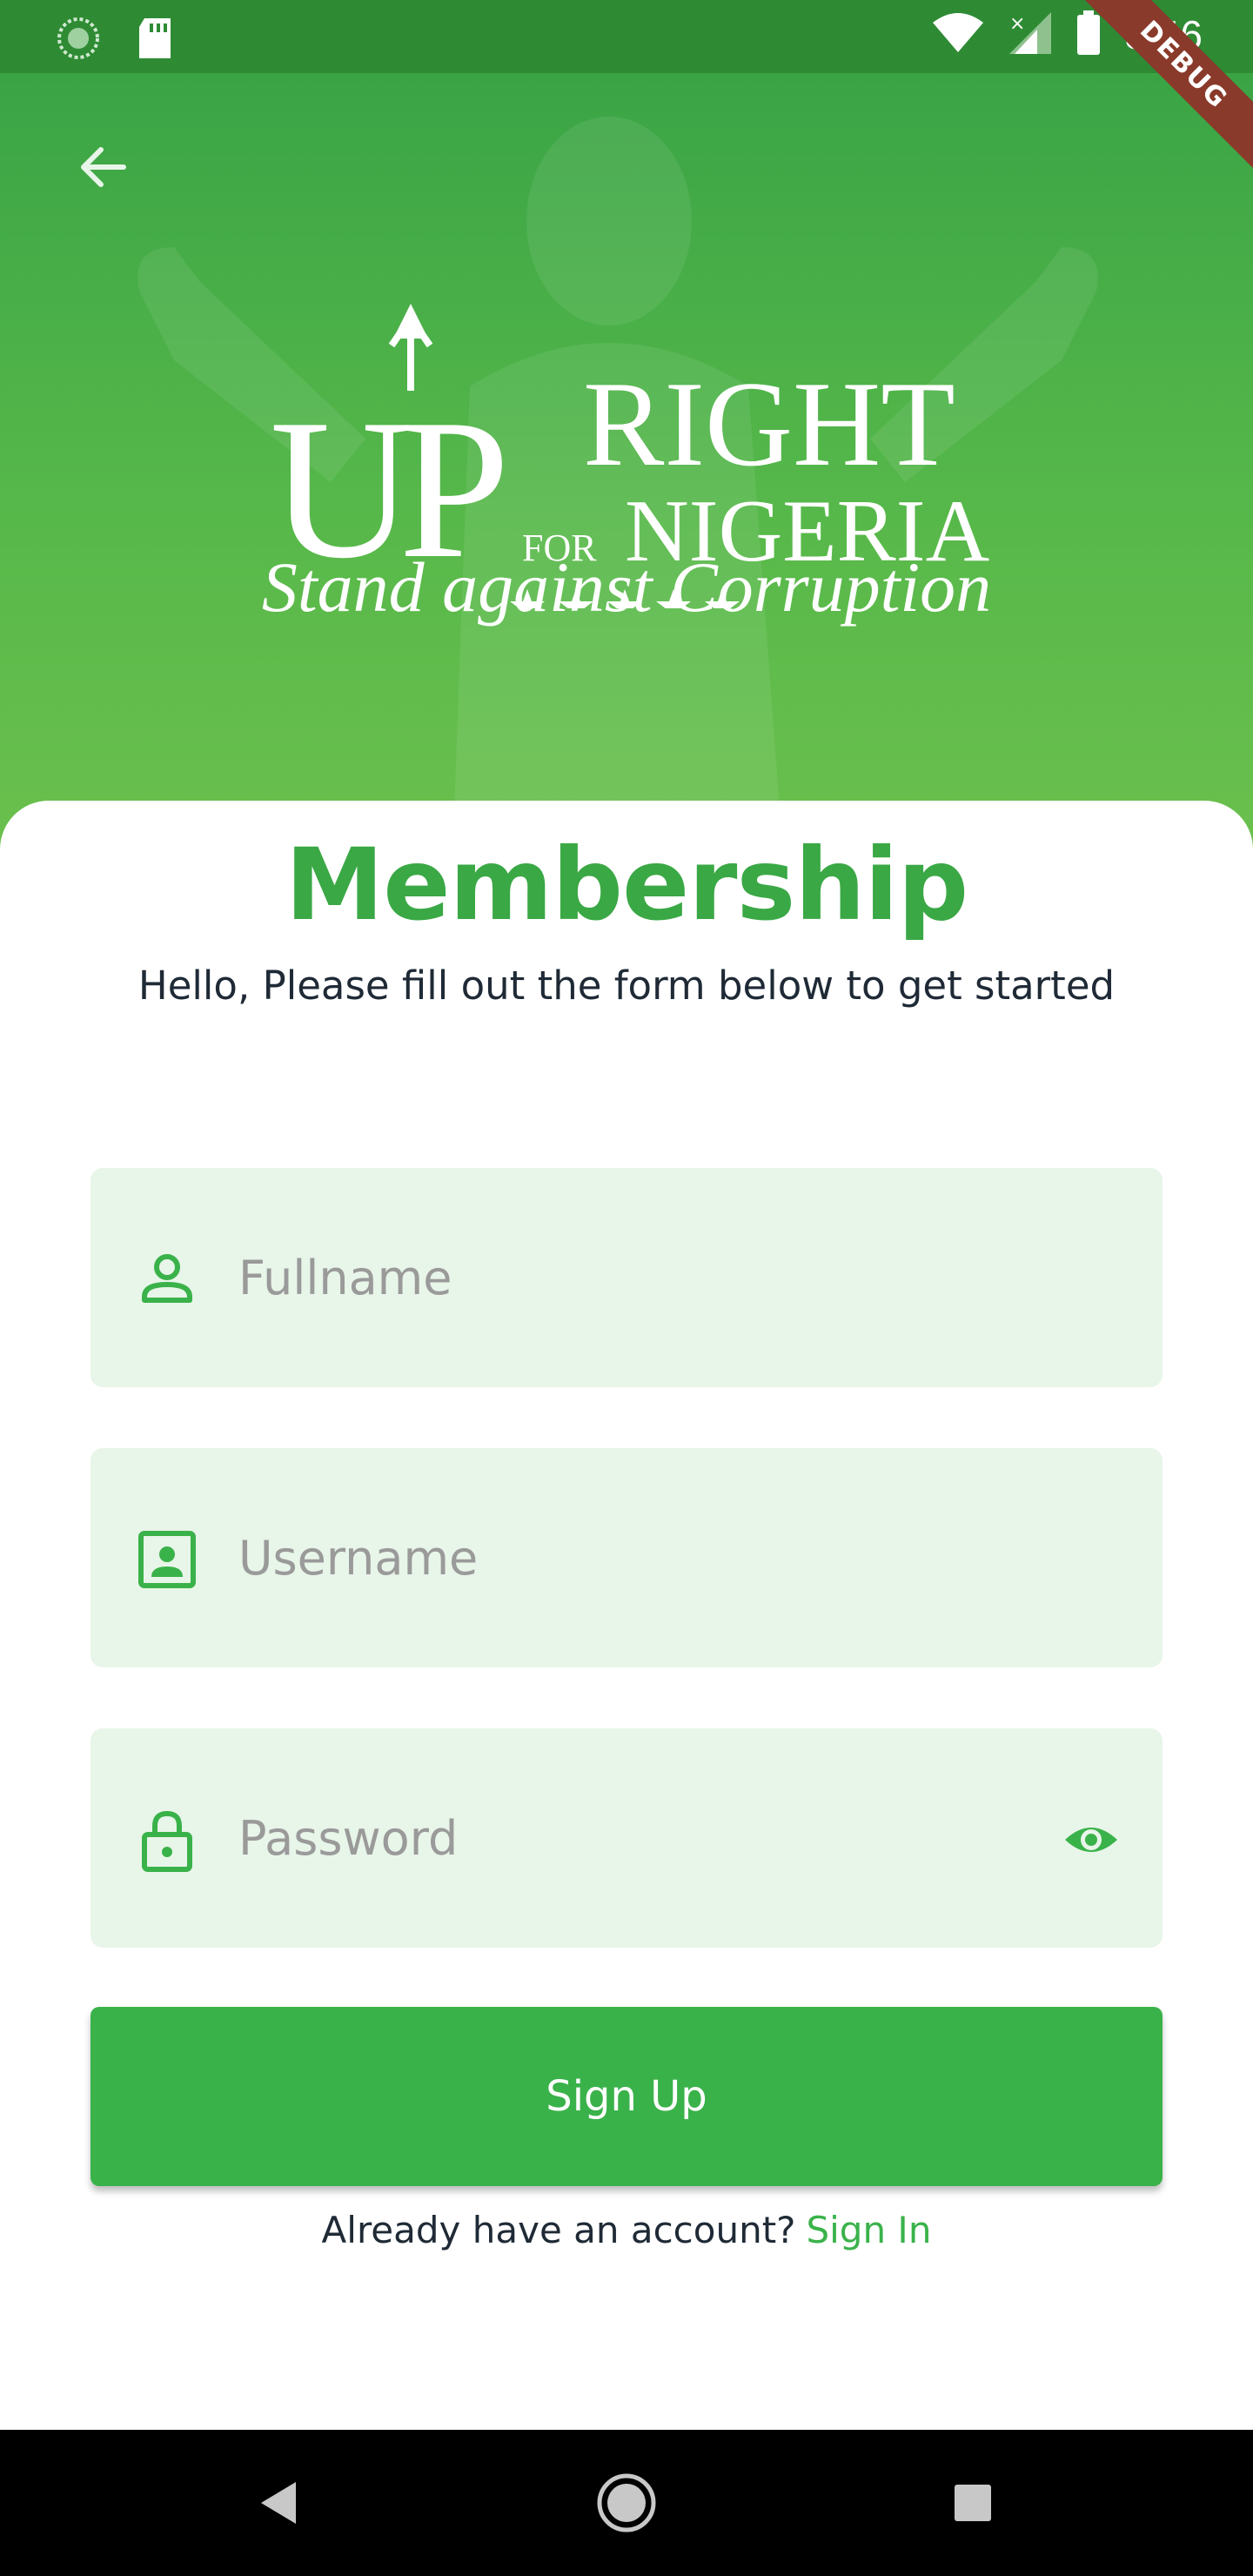  I want to click on status-bar: × 8:46, so click(626, 37).